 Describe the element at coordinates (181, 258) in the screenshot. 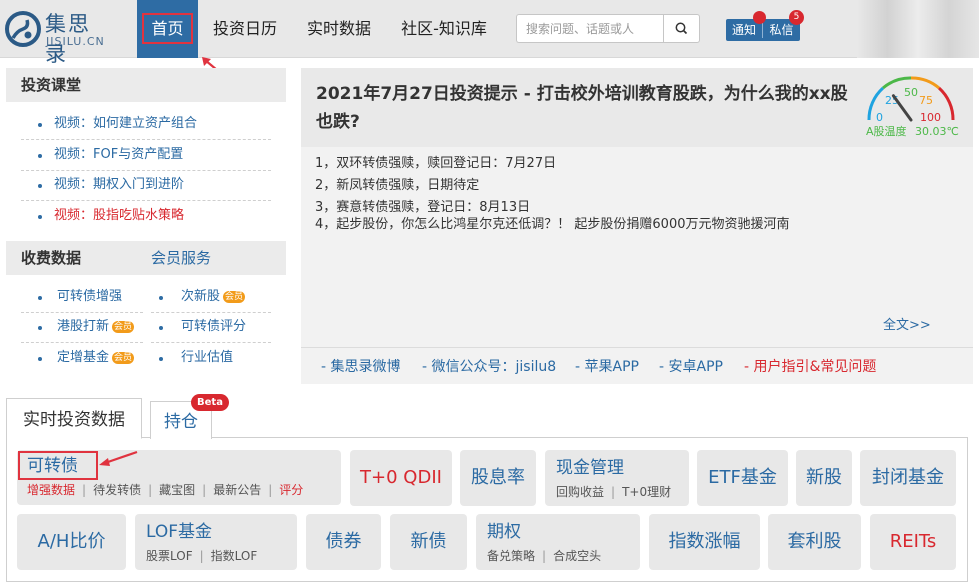

I see `member-service-link: 会员服务` at that location.